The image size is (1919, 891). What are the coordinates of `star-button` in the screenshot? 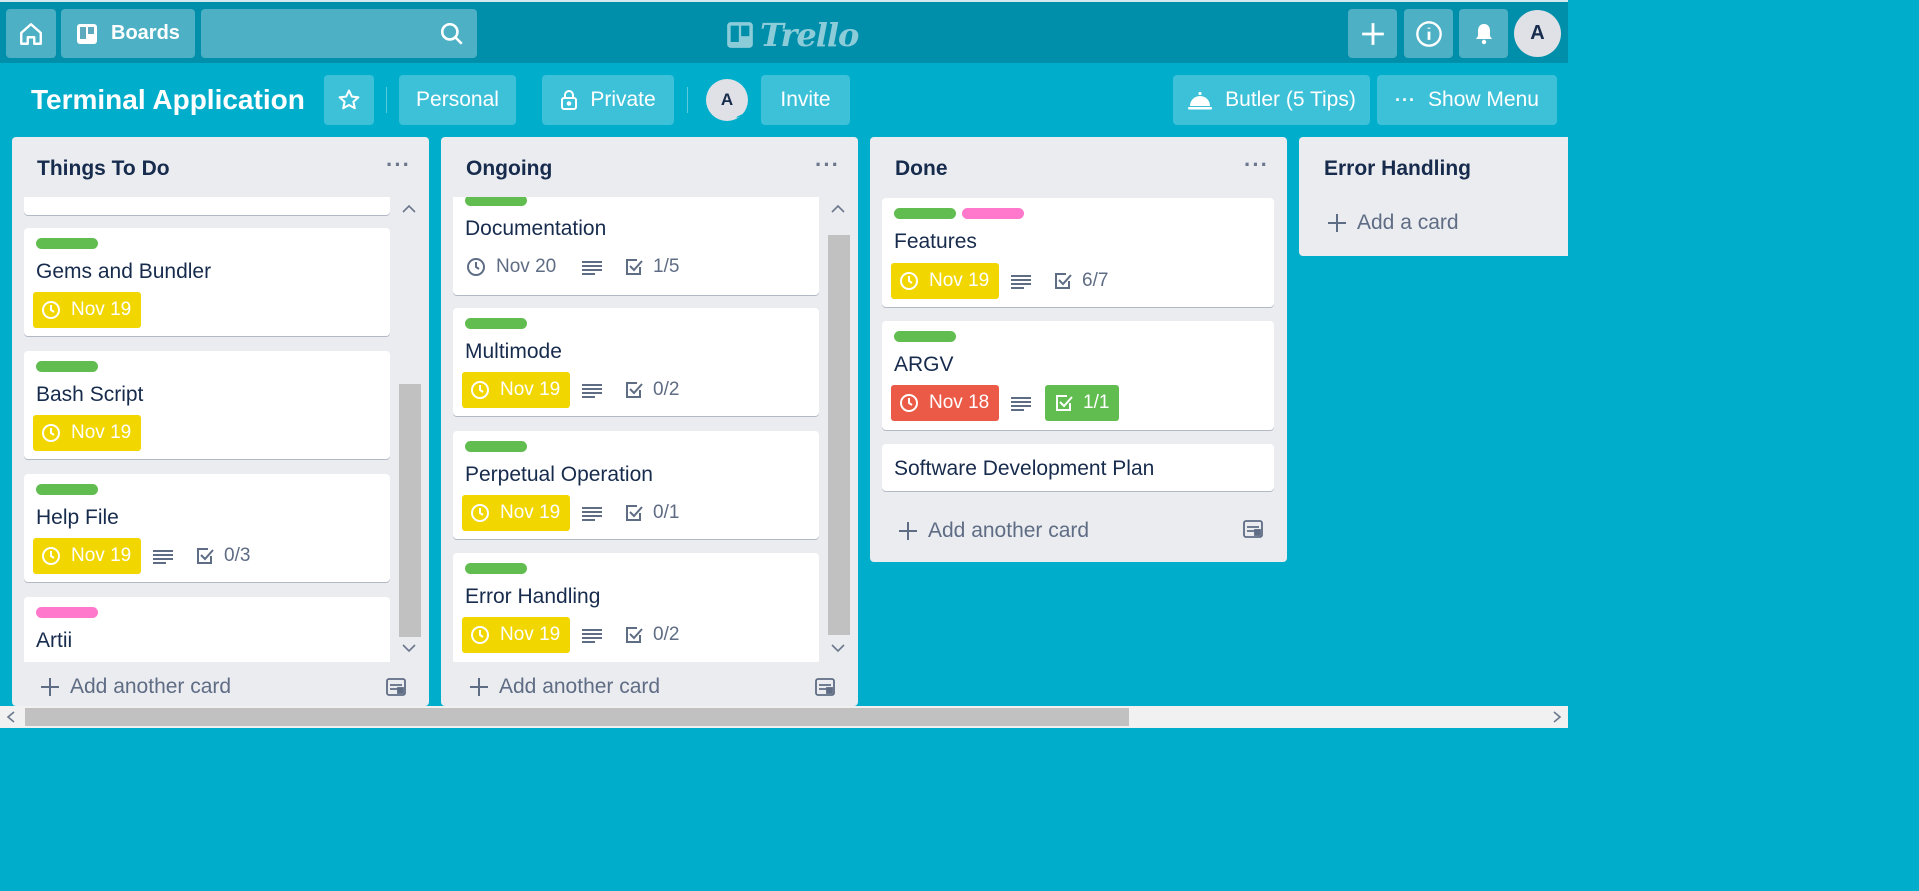 It's located at (349, 100).